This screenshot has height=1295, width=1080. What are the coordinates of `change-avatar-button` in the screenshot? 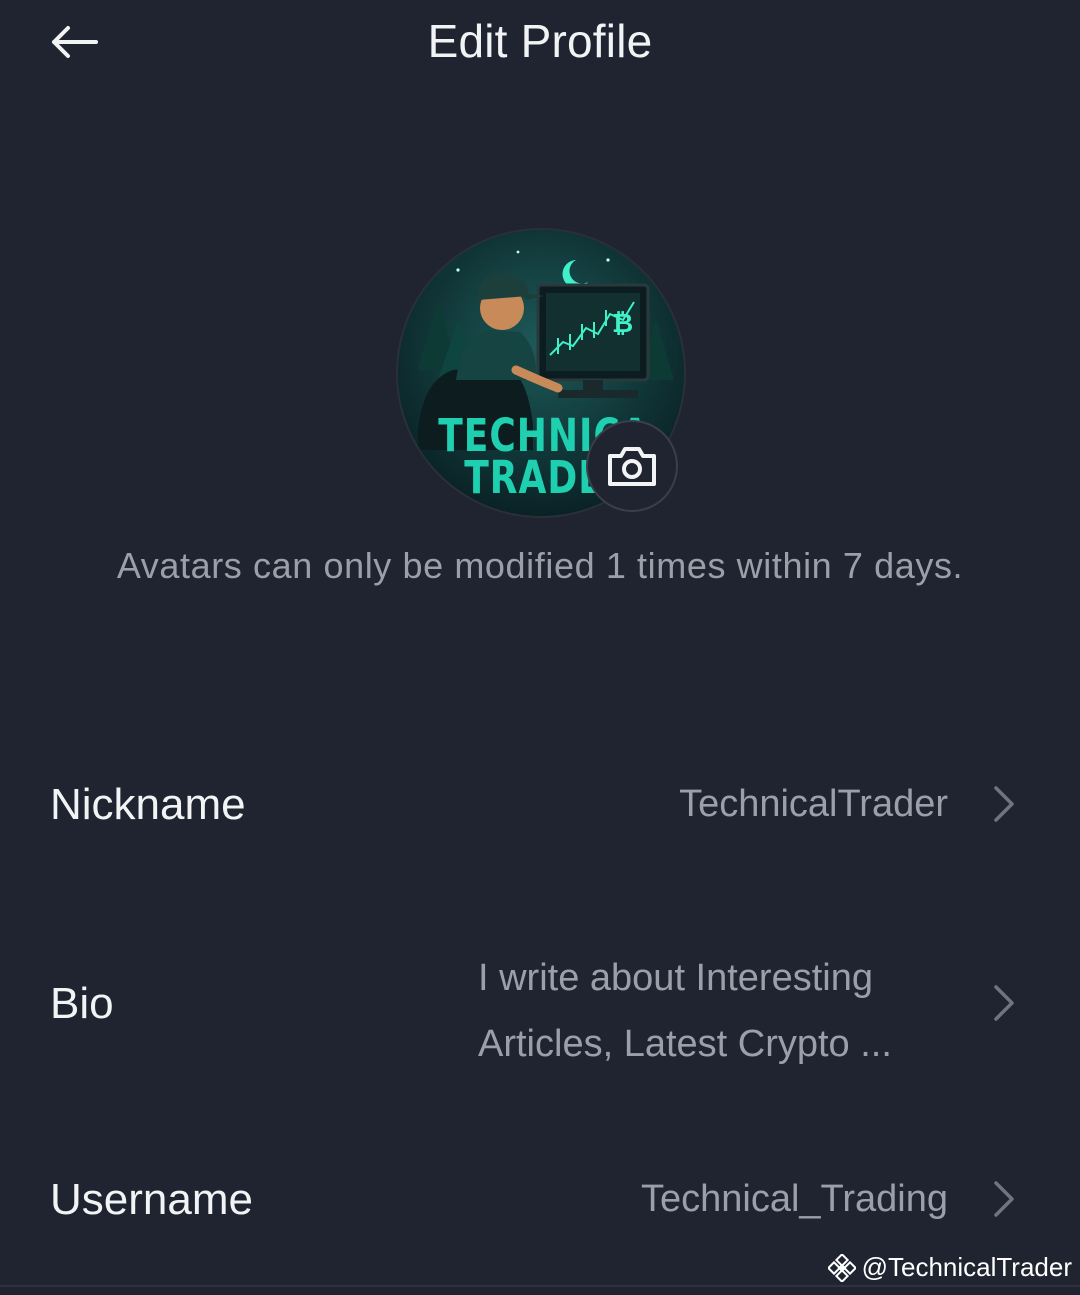 It's located at (632, 466).